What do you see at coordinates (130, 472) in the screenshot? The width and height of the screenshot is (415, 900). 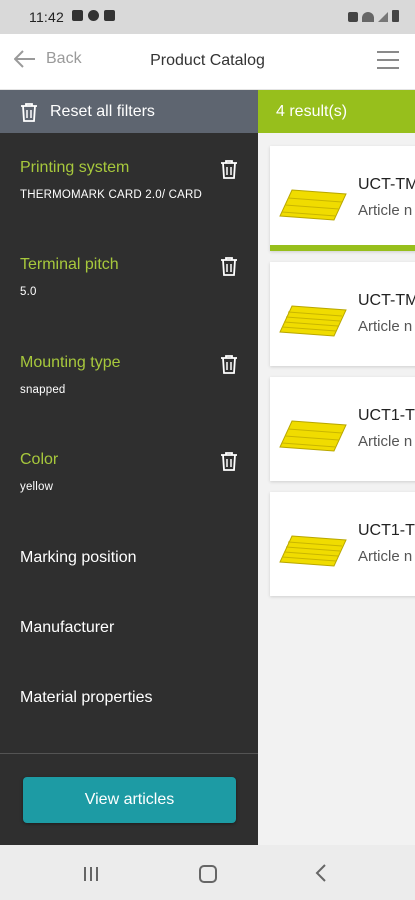 I see `filter-color: Color yellow` at bounding box center [130, 472].